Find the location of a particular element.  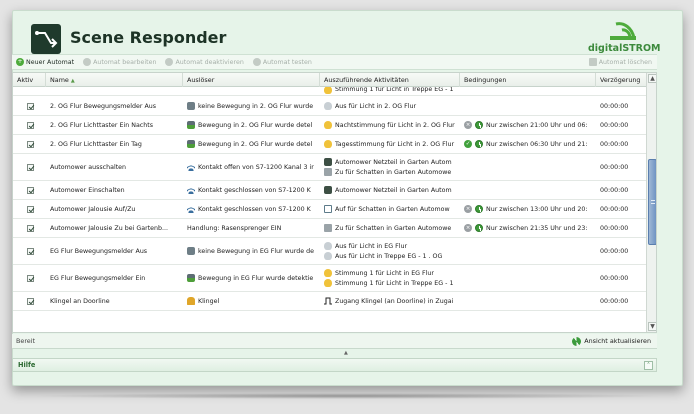

trigger-text: Handlung: Rasensprenger EIN is located at coordinates (234, 228).